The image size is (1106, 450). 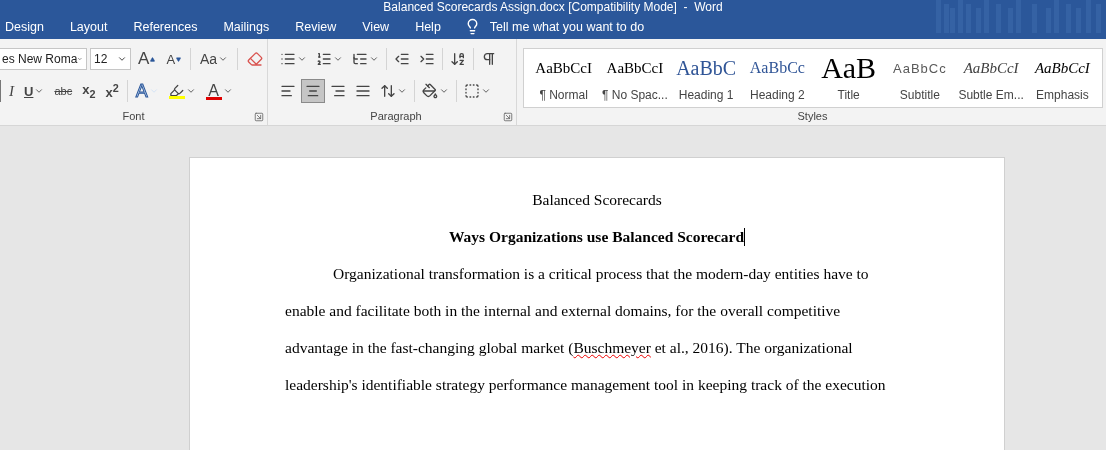 I want to click on group-label: Paragraph, so click(x=396, y=116).